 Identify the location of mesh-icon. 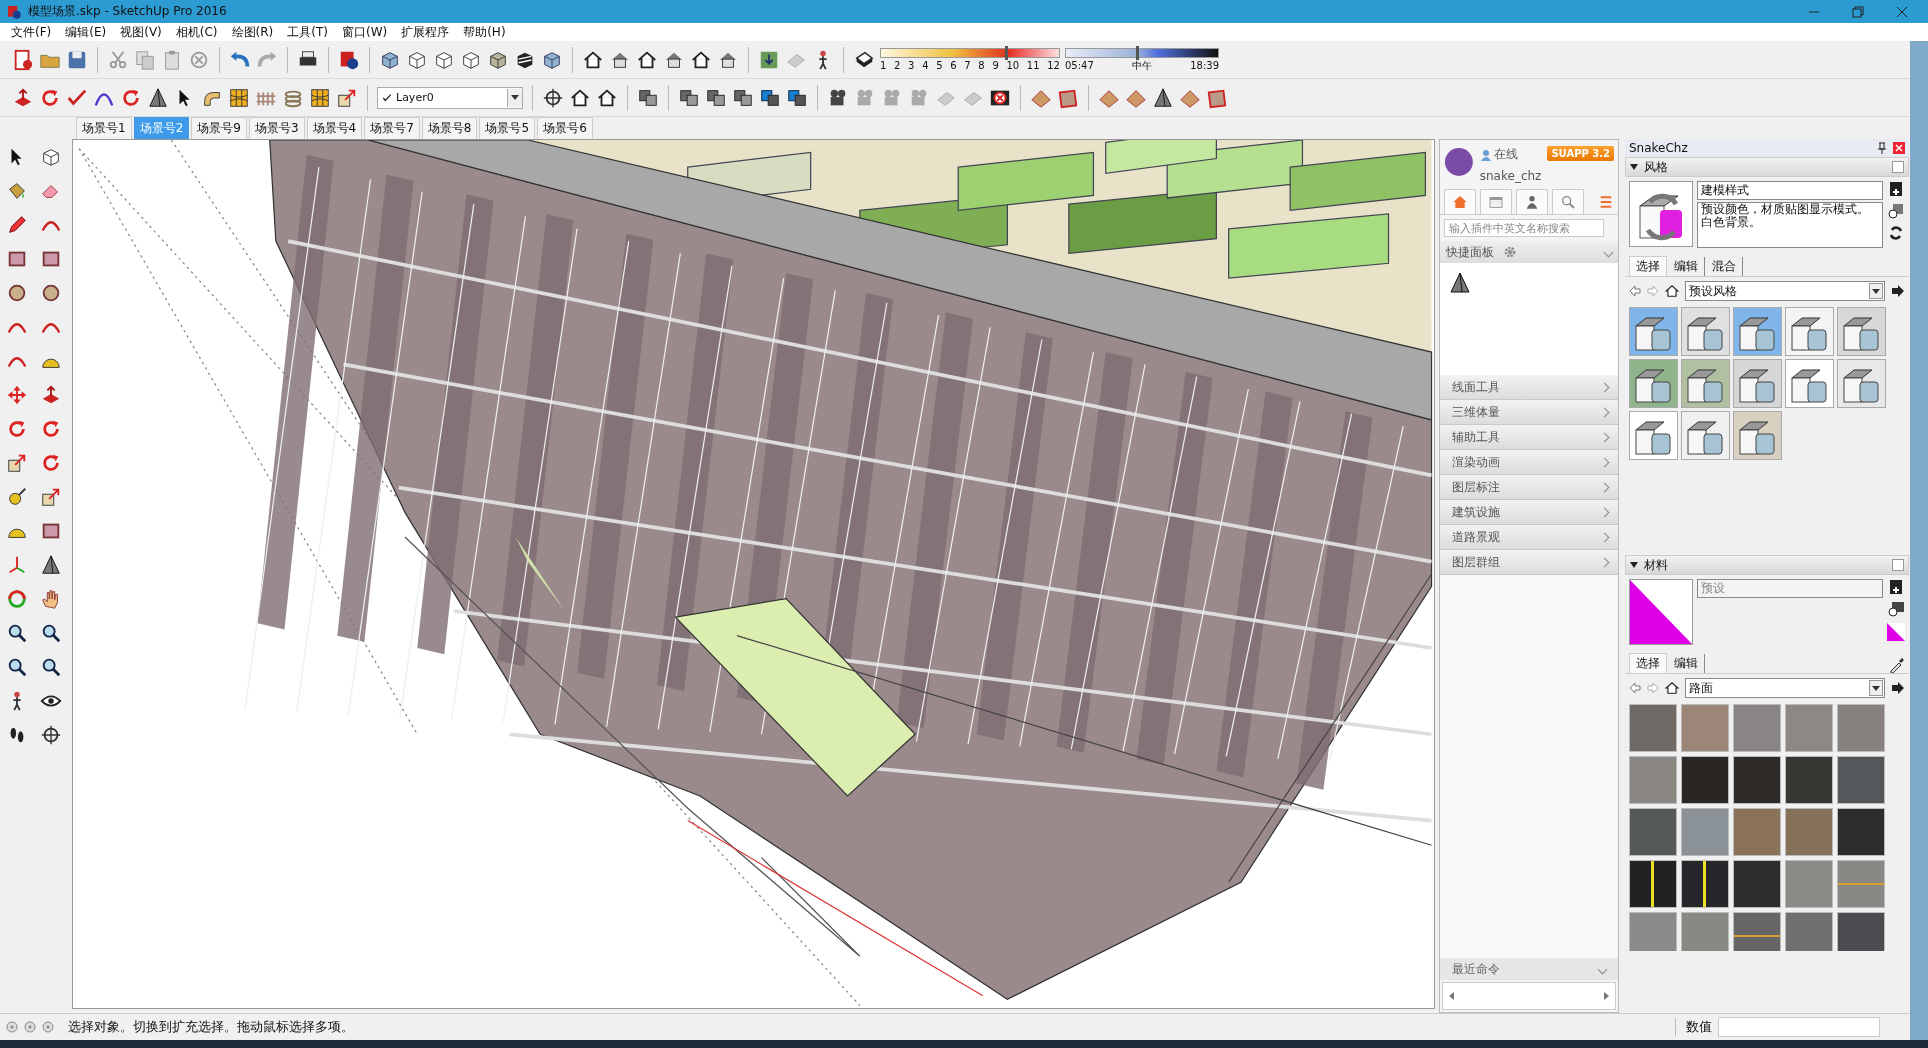
(239, 97).